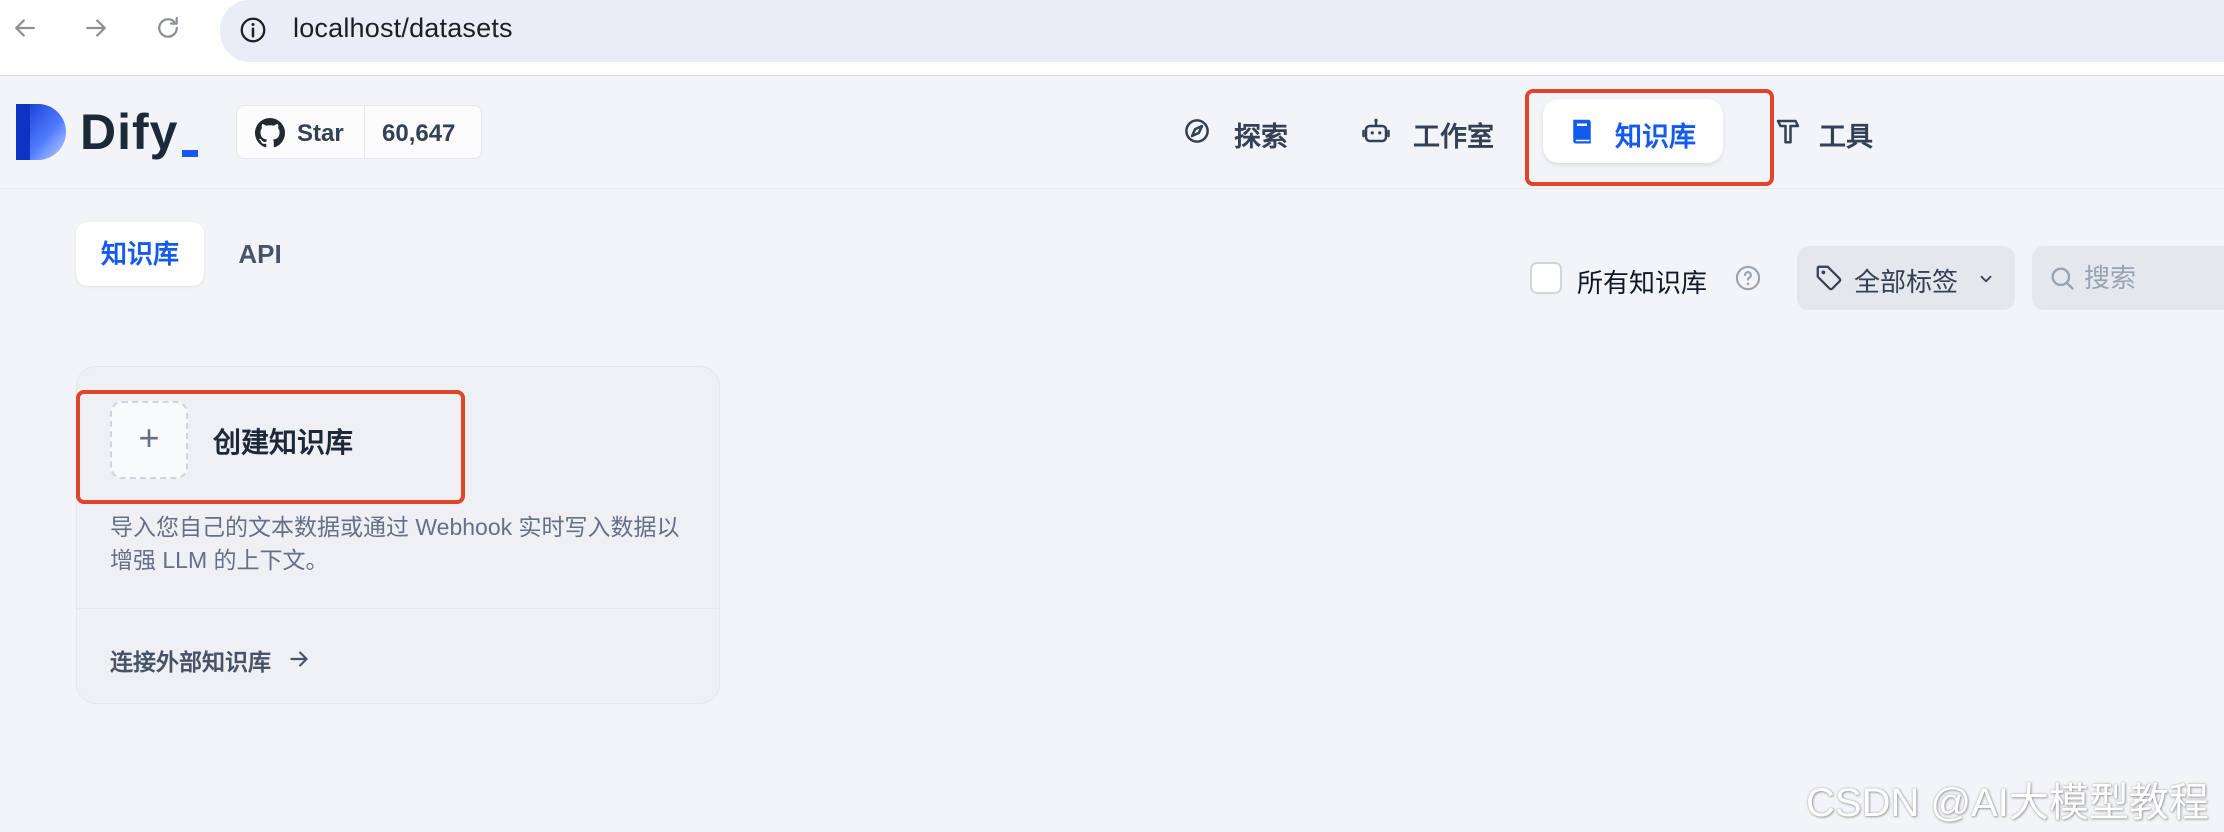 This screenshot has height=832, width=2224. I want to click on tab-knowledge: 知识库, so click(140, 254).